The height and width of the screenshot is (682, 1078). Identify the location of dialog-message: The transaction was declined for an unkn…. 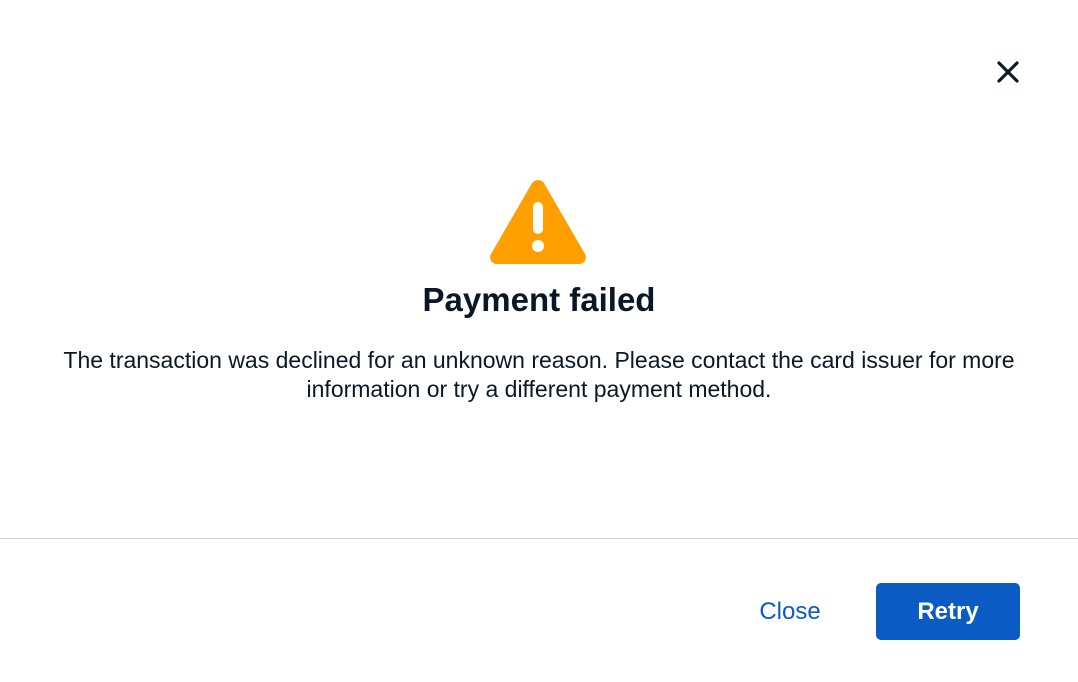
(539, 374).